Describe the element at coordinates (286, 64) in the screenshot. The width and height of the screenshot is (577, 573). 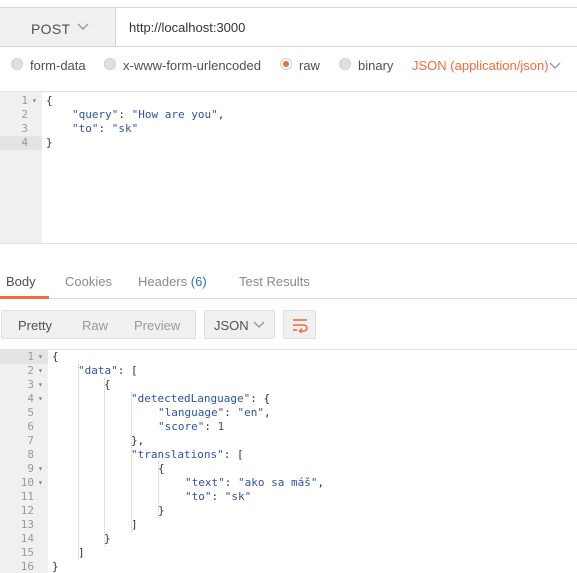
I see `radio-selected-icon` at that location.